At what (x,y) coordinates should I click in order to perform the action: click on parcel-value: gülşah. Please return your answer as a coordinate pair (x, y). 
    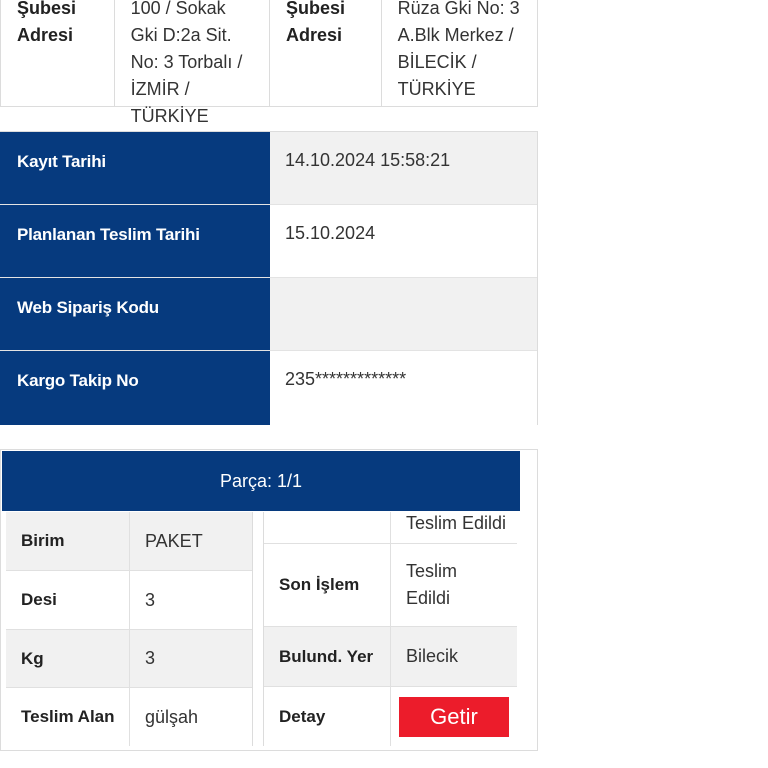
    Looking at the image, I should click on (172, 716).